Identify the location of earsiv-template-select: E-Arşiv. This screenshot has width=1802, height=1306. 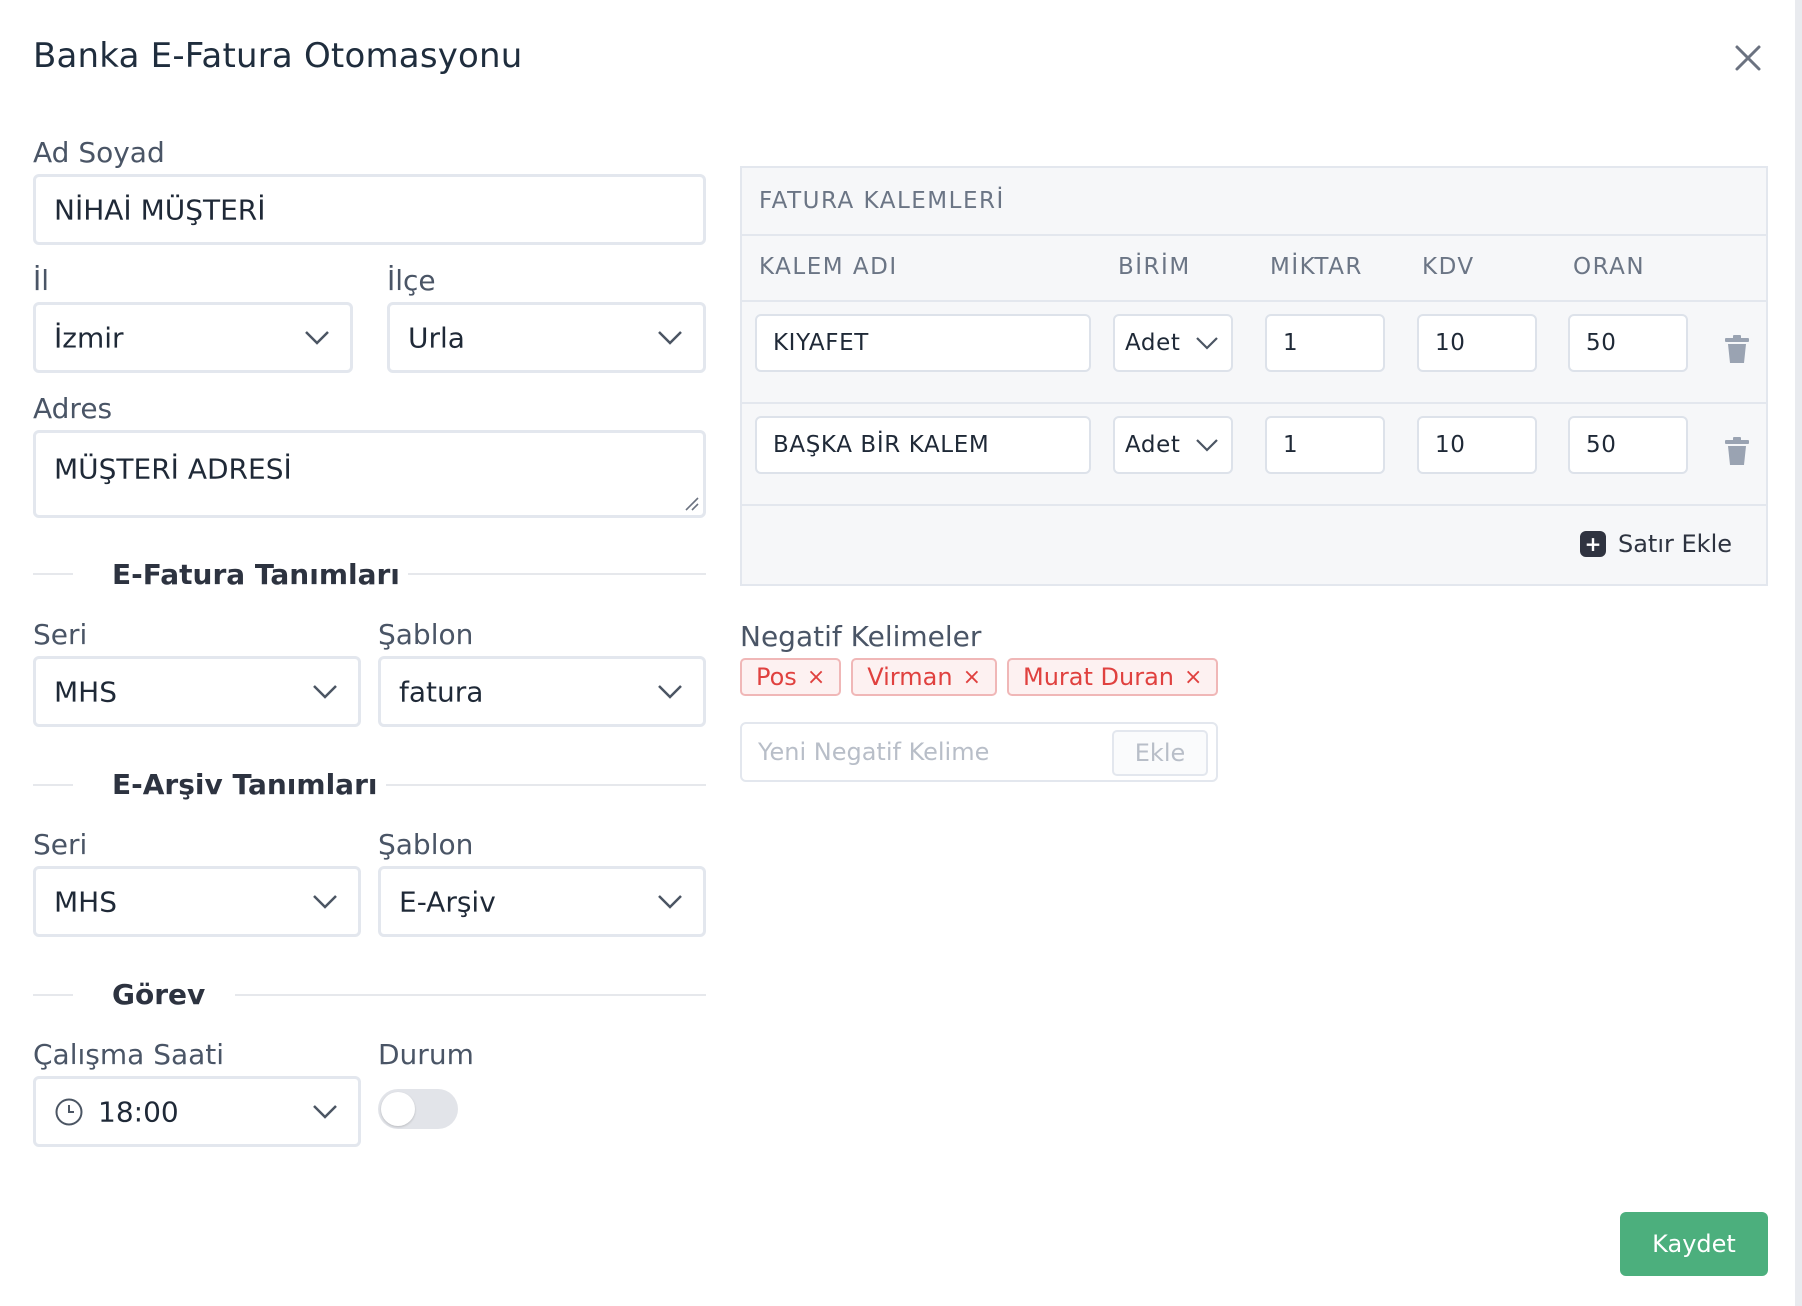
(542, 901).